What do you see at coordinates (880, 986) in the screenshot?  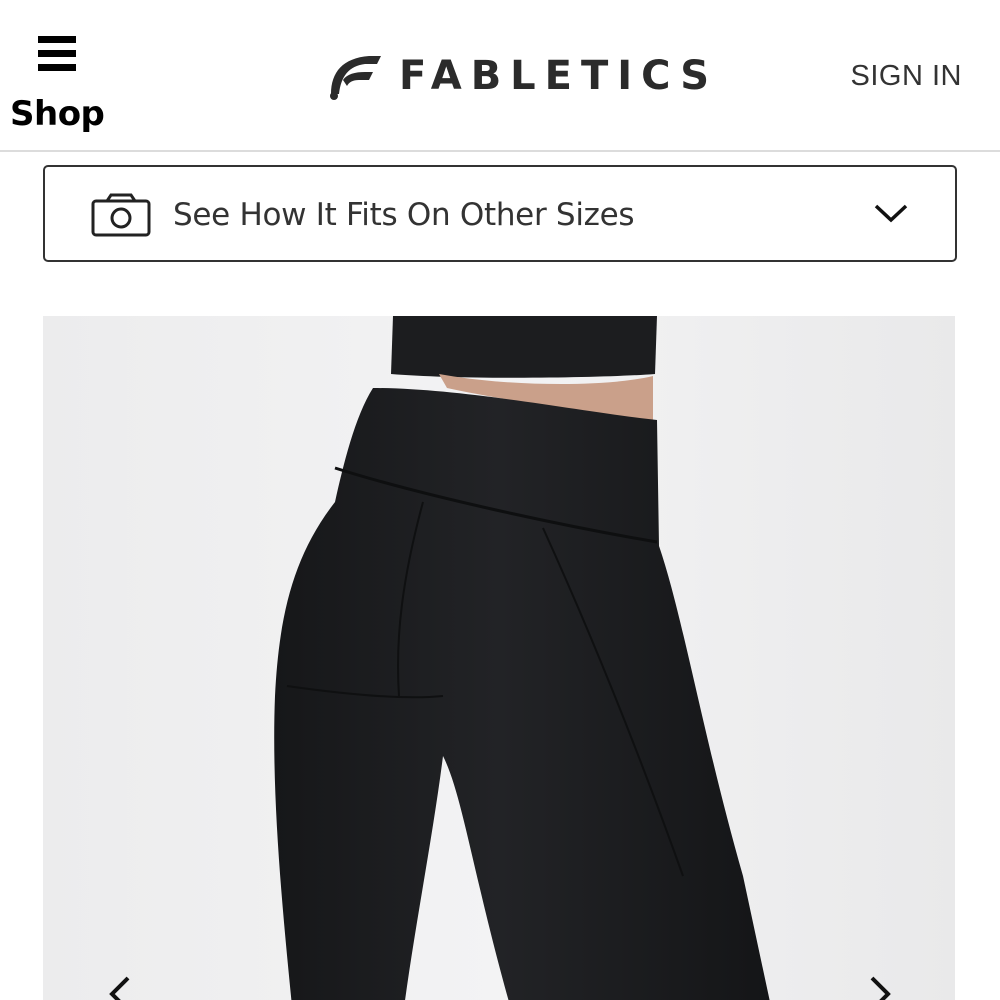 I see `chevron-right-icon` at bounding box center [880, 986].